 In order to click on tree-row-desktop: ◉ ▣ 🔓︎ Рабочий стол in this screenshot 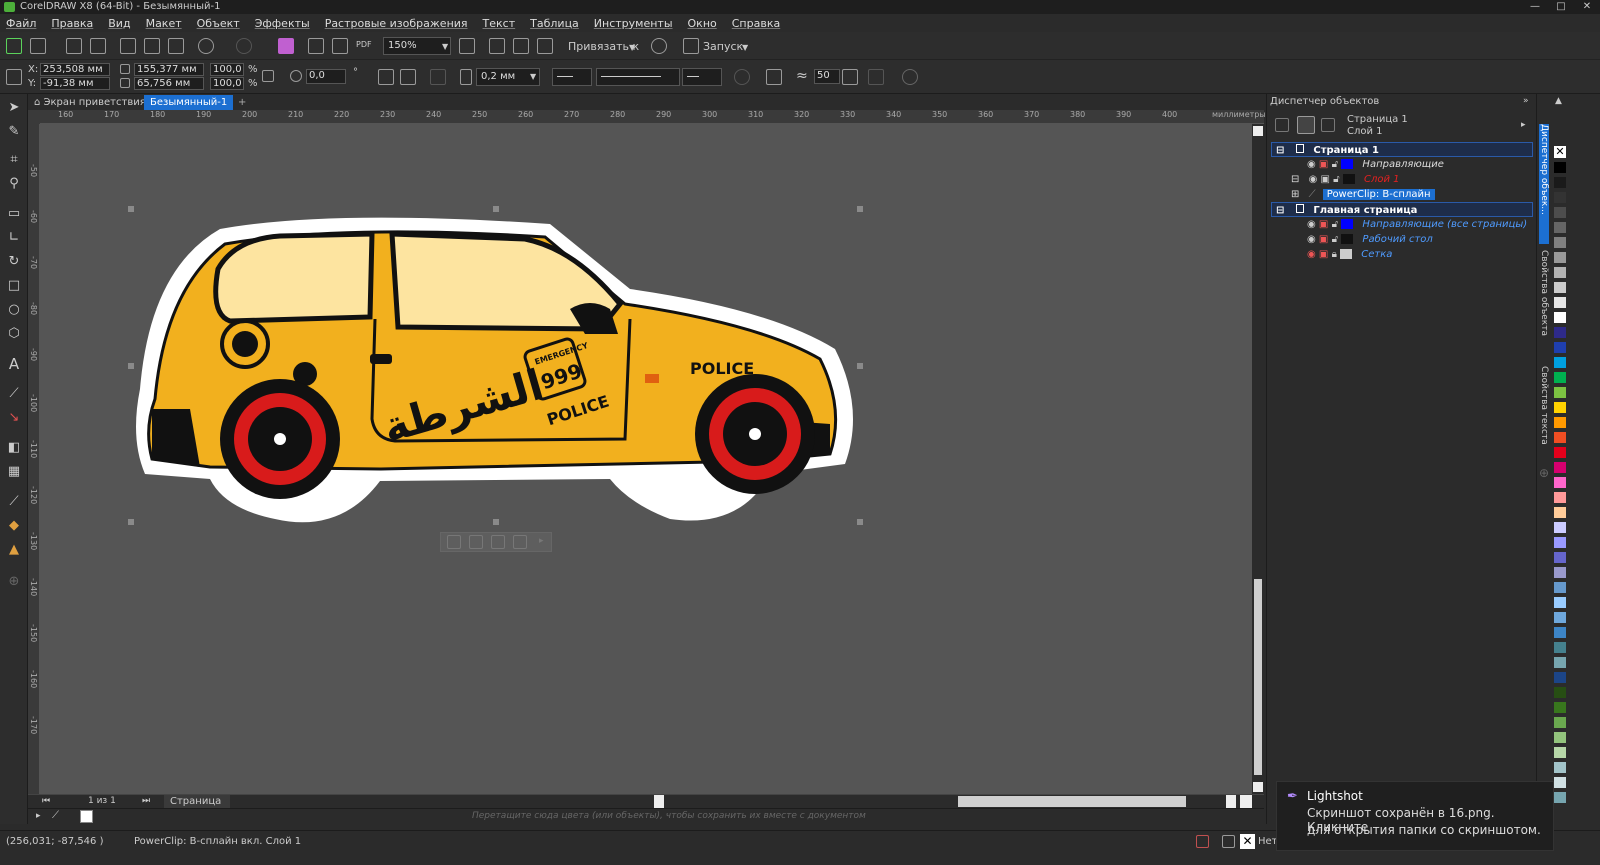, I will do `click(1402, 239)`.